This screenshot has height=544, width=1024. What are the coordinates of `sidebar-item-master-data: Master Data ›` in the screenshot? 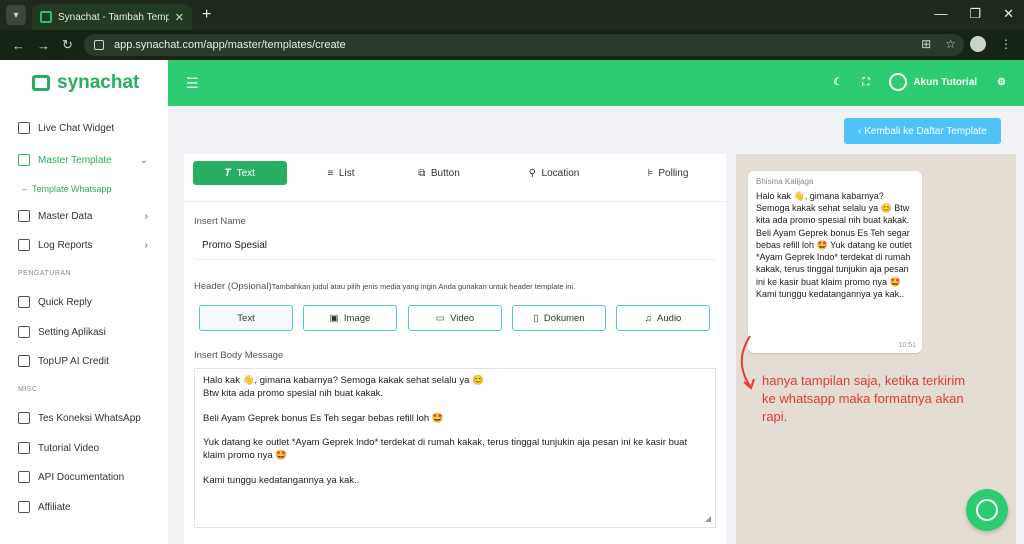 It's located at (88, 216).